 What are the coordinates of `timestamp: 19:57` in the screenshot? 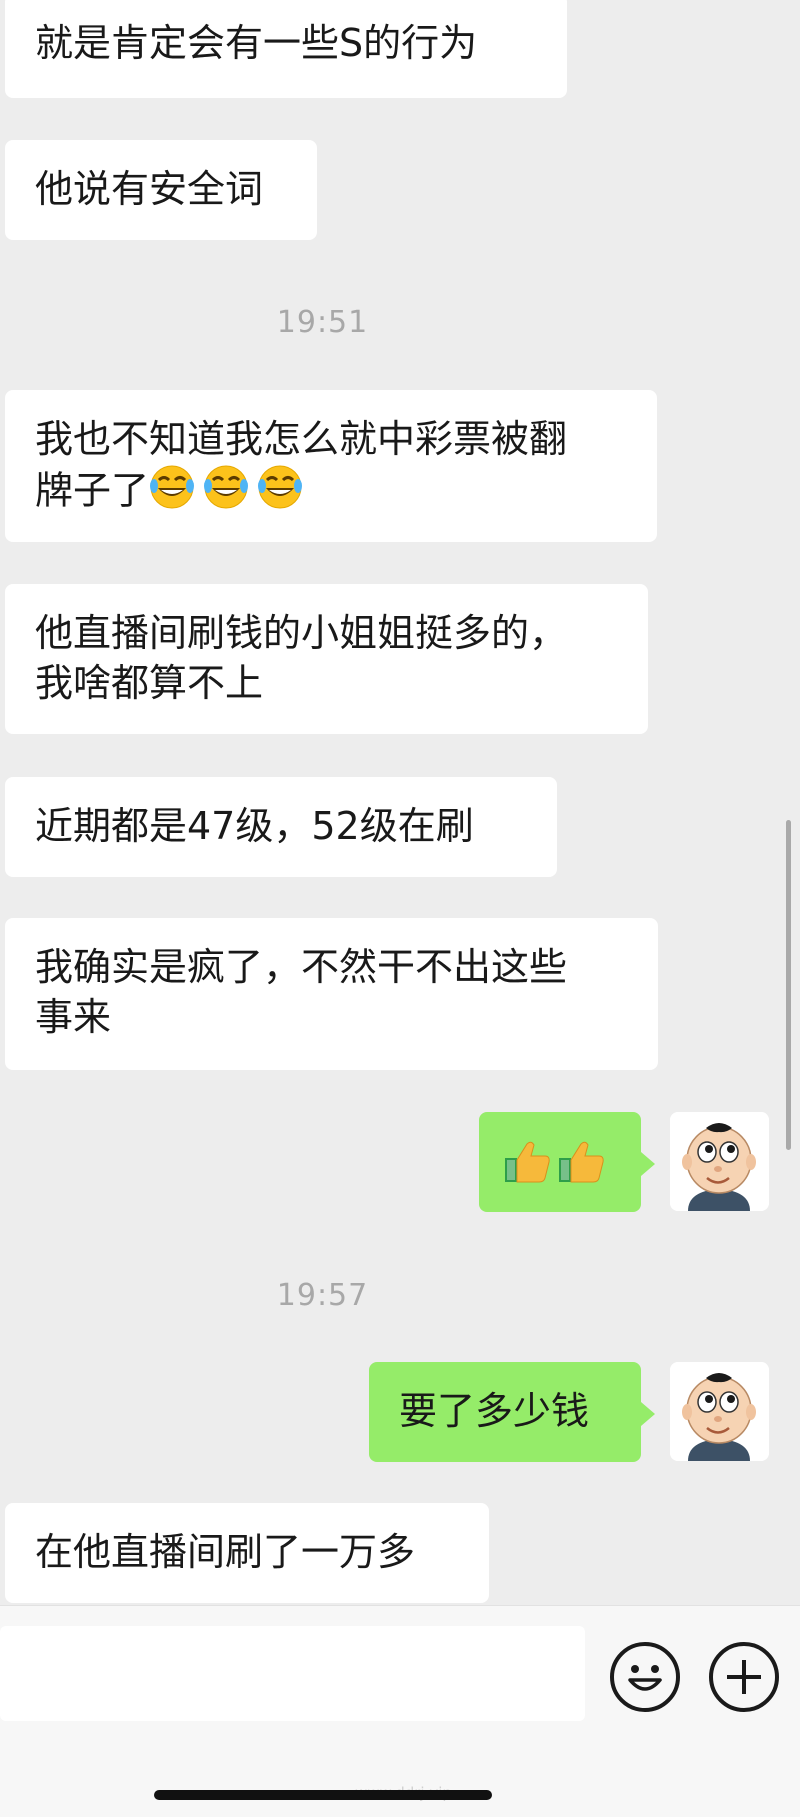 It's located at (322, 1295).